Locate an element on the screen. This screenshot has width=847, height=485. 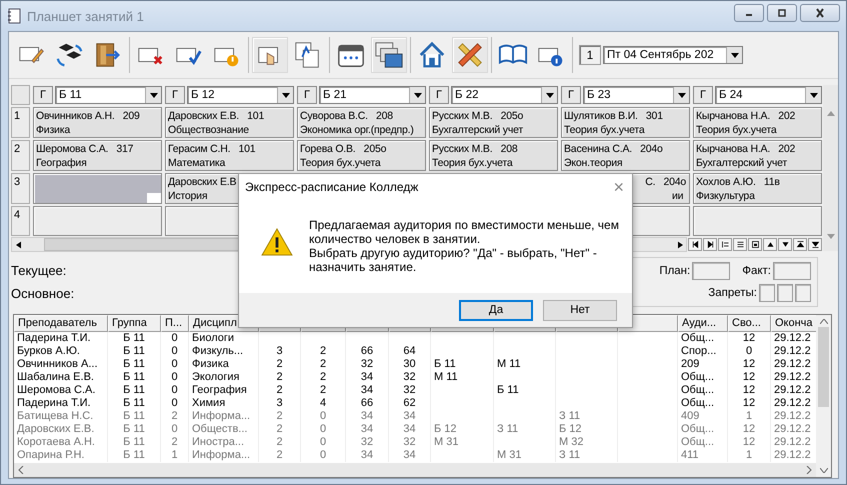
date-dropdown: Пт 04 Сентябрь 202 is located at coordinates (673, 55).